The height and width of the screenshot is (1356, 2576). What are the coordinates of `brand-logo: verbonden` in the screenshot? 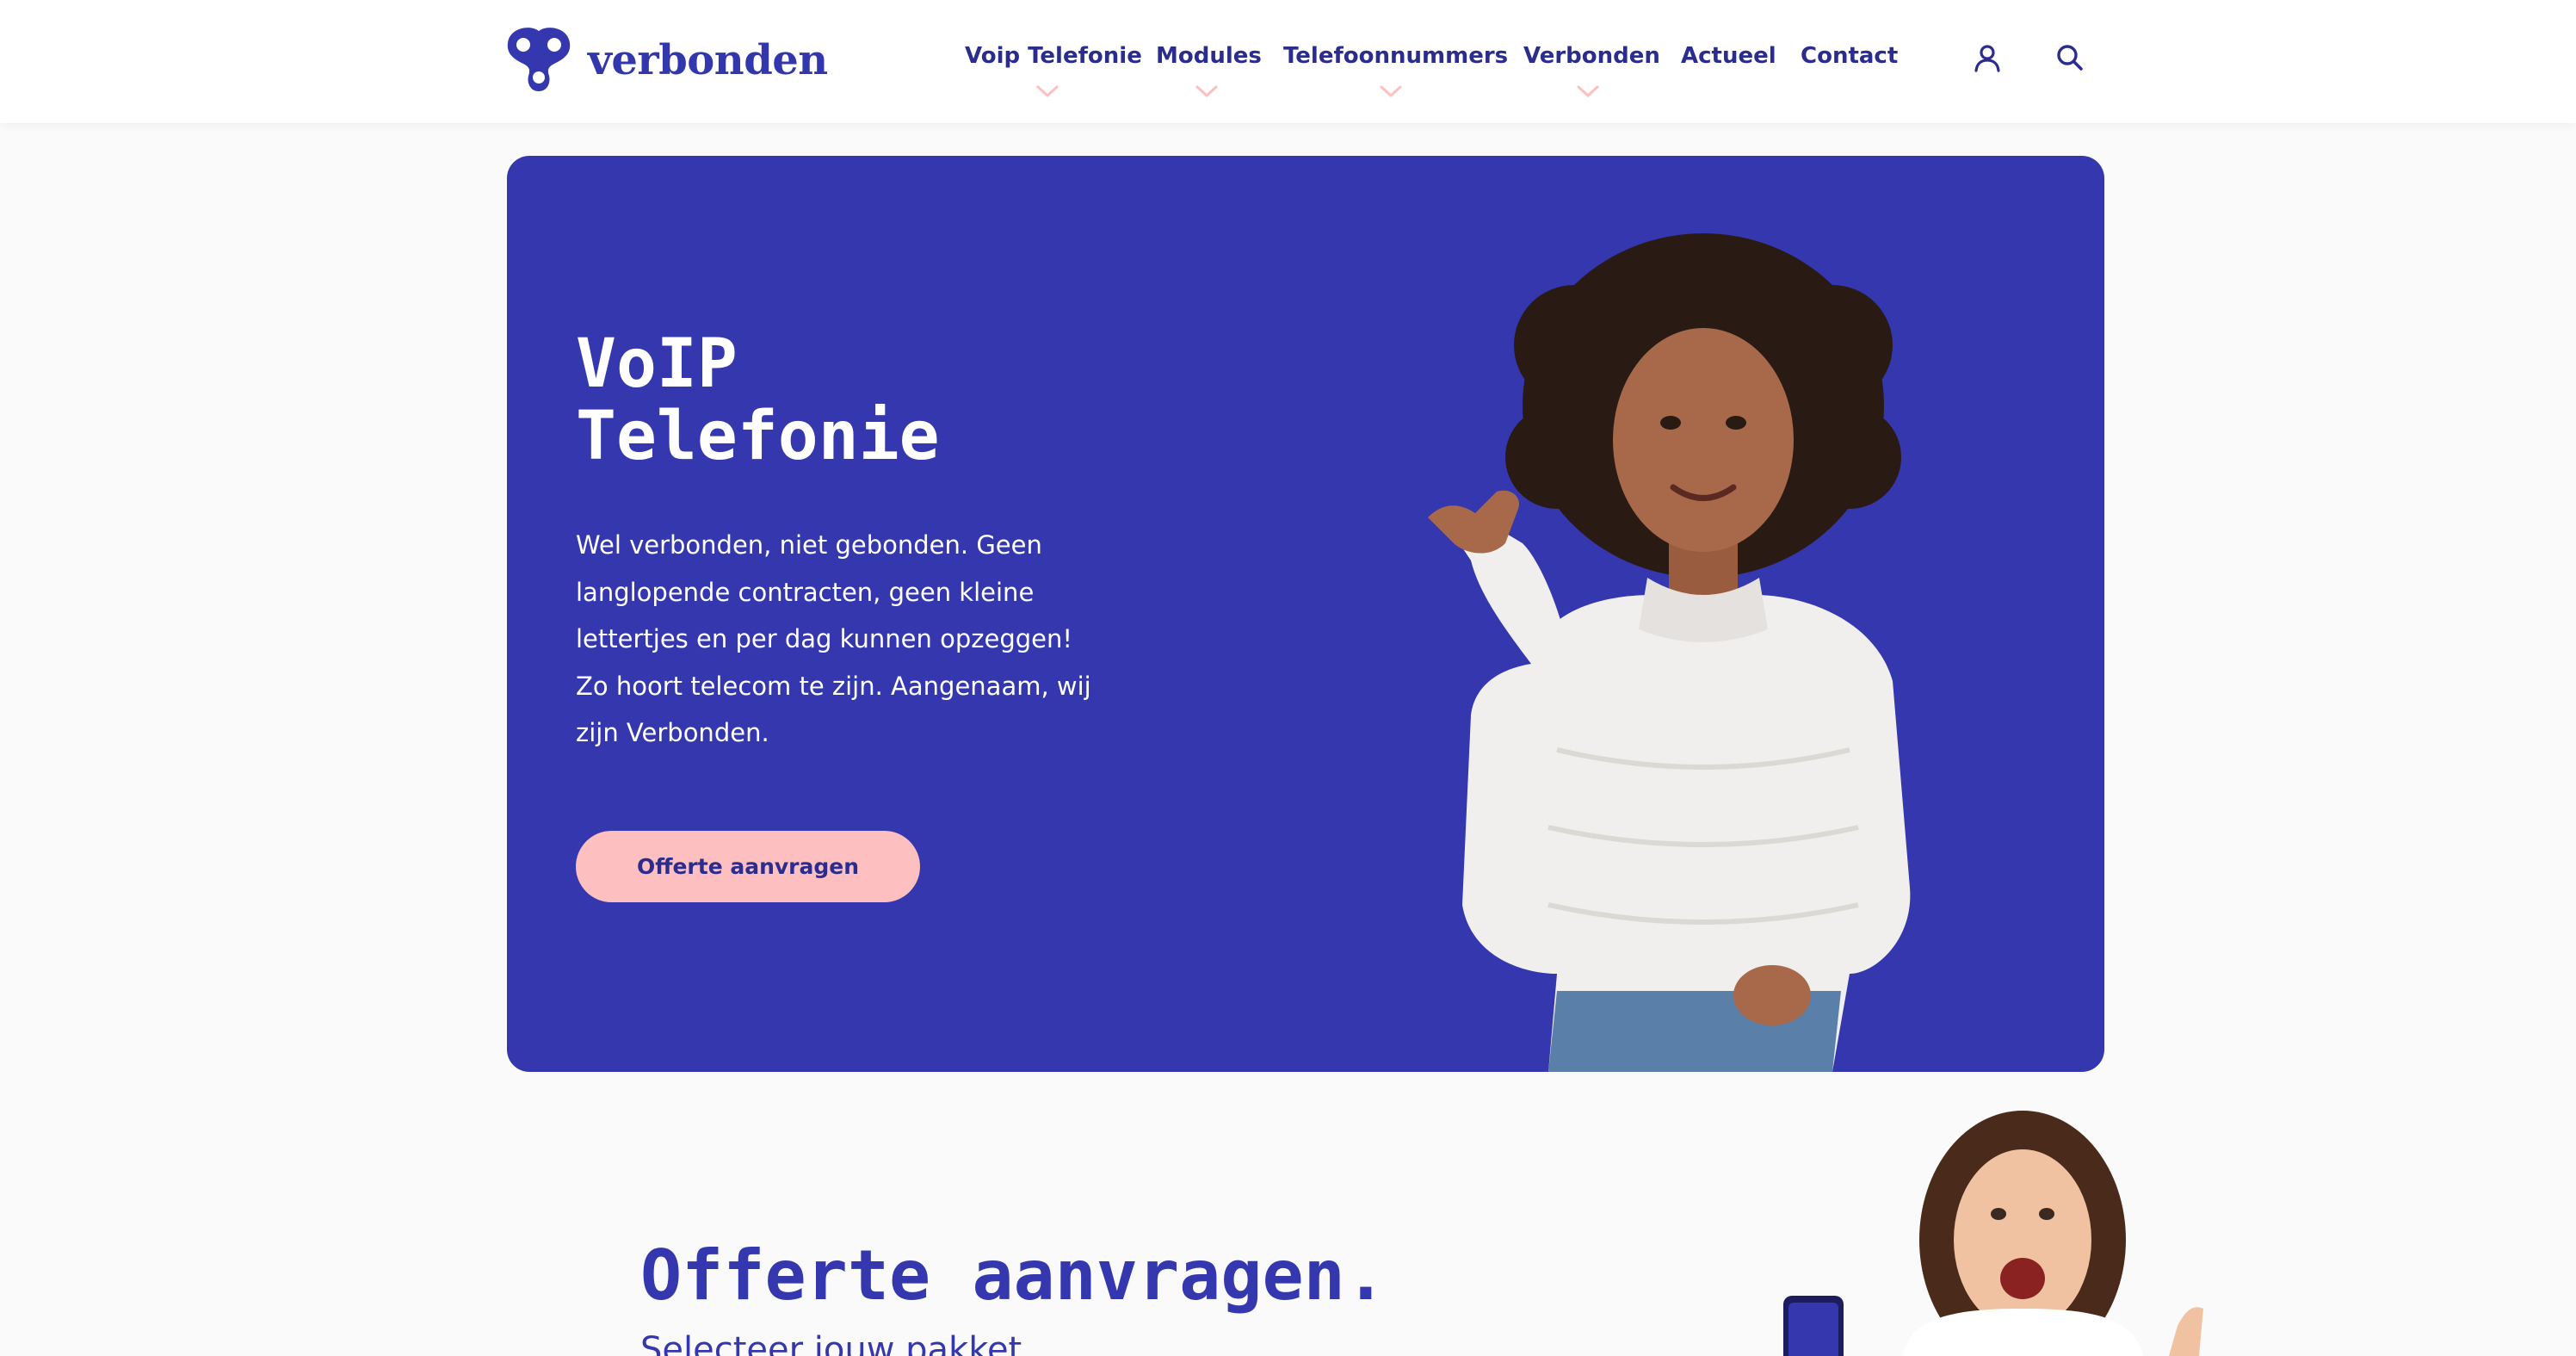 It's located at (666, 60).